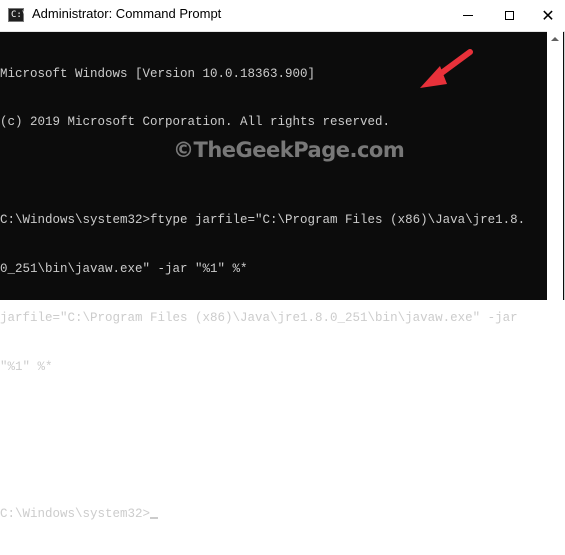 This screenshot has height=555, width=565. I want to click on minimize-icon, so click(468, 15).